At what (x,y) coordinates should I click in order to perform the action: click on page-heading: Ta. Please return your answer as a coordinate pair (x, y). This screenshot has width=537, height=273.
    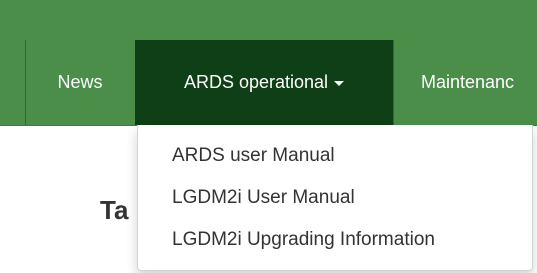
    Looking at the image, I should click on (114, 210).